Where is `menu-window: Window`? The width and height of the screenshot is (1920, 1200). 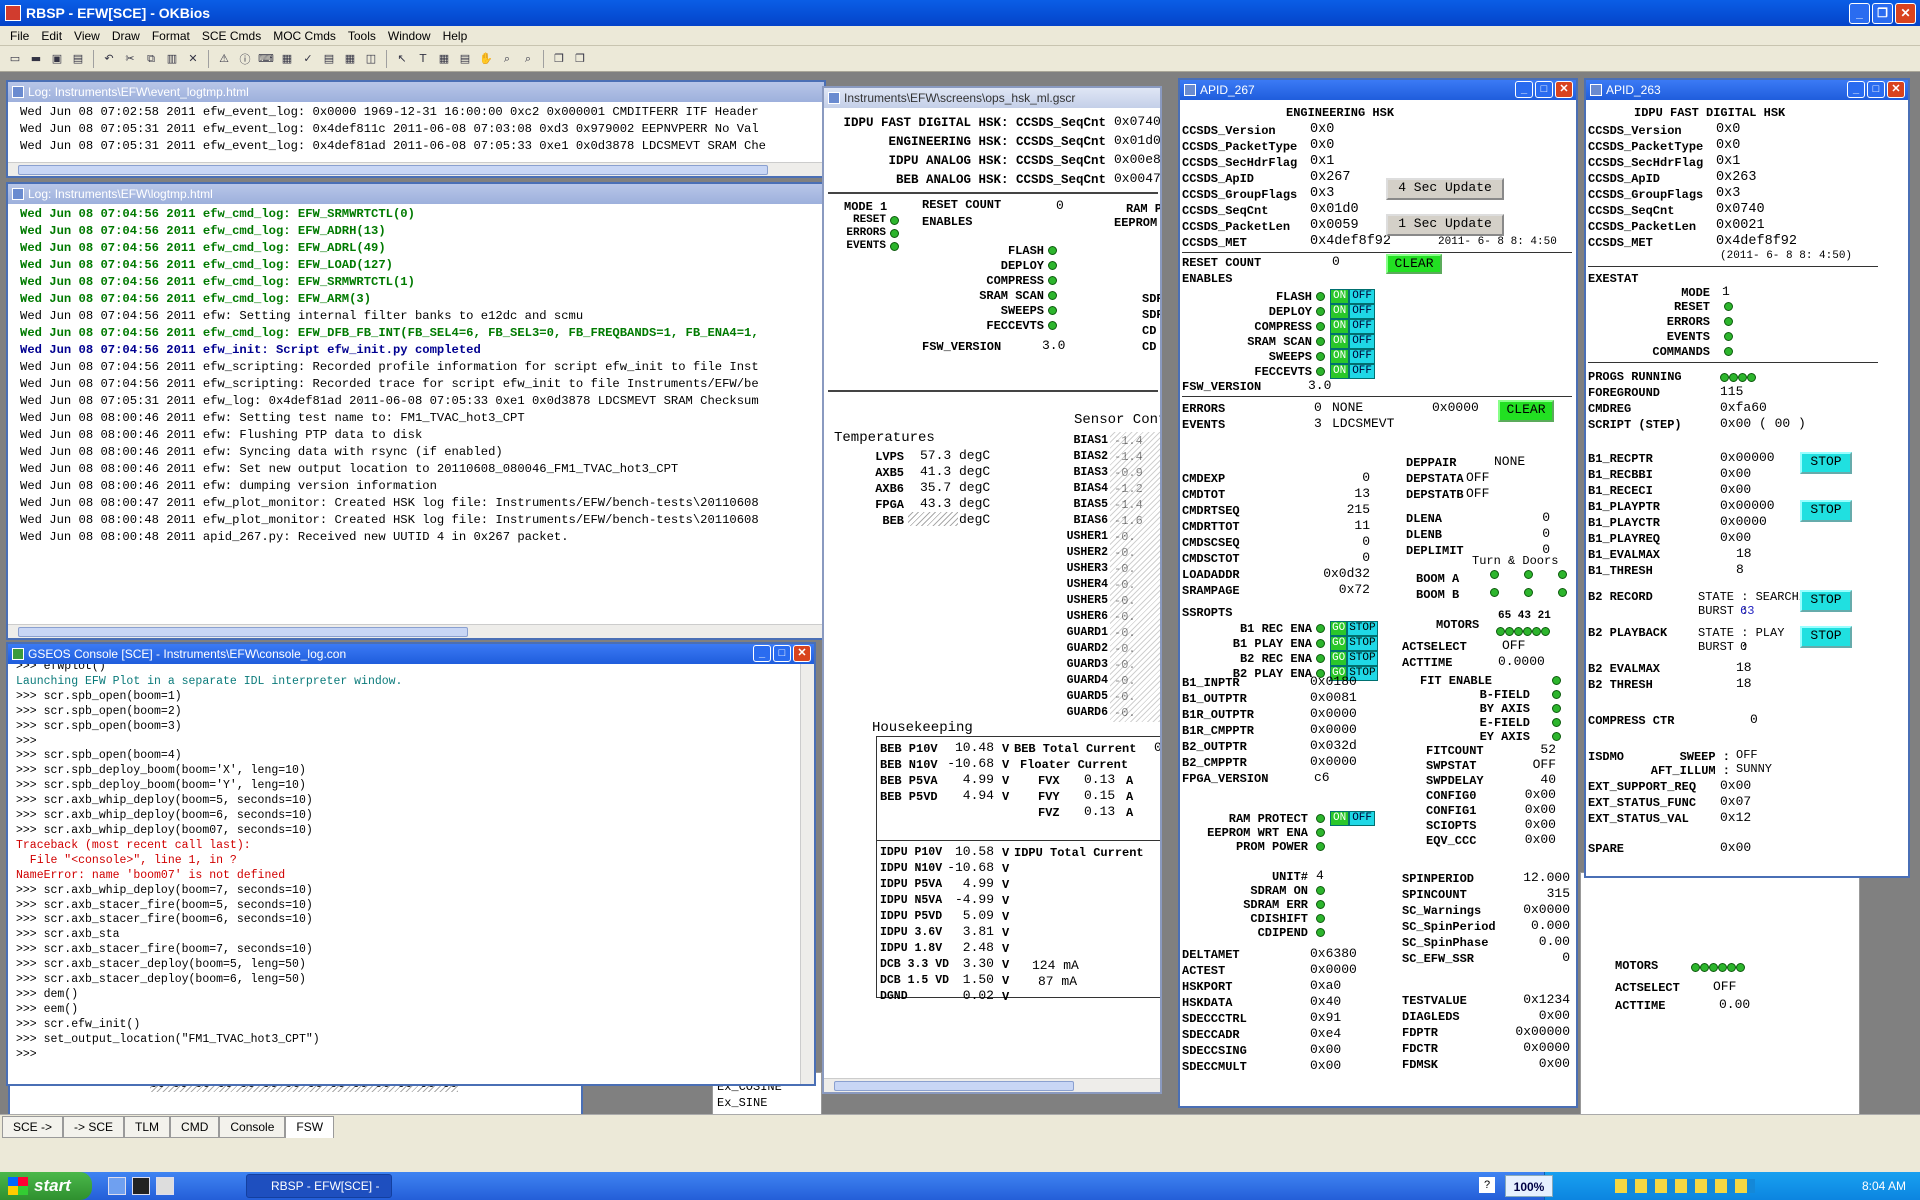 menu-window: Window is located at coordinates (409, 36).